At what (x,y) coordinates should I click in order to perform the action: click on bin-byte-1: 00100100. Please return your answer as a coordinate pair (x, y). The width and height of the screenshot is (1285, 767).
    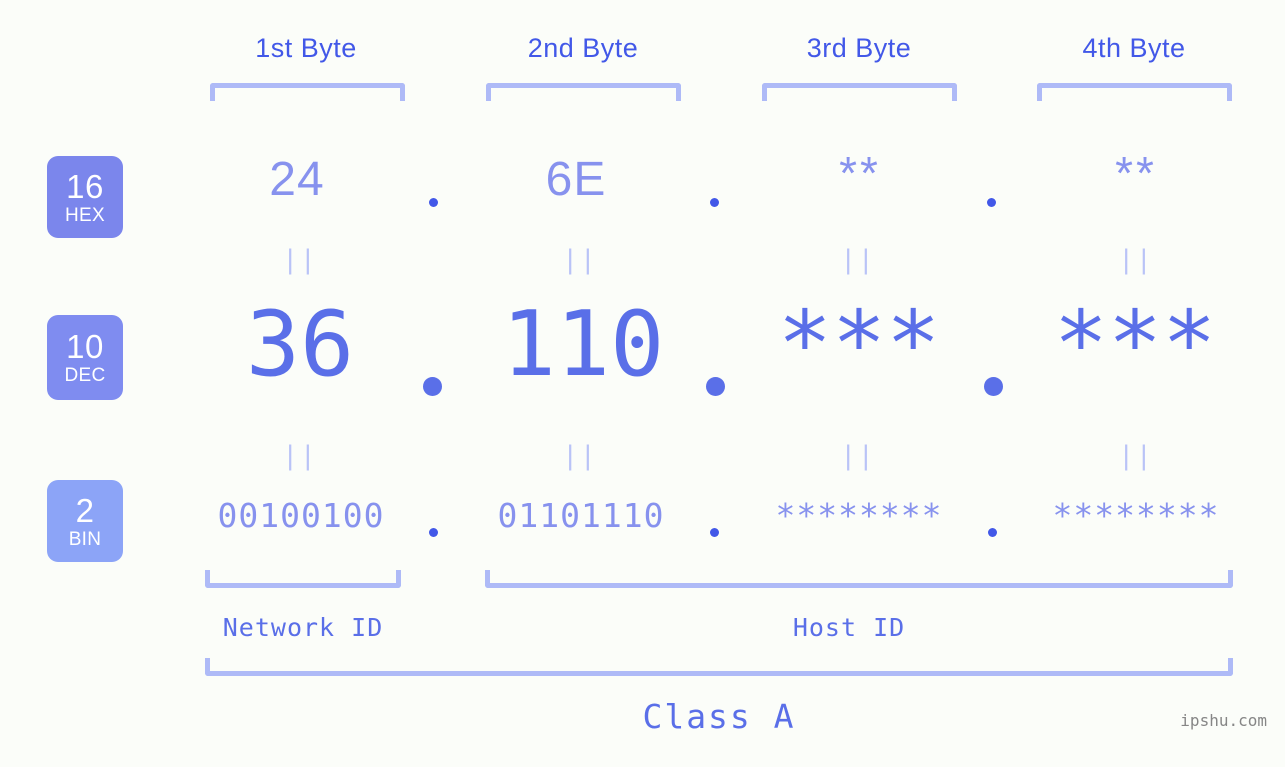
    Looking at the image, I should click on (301, 515).